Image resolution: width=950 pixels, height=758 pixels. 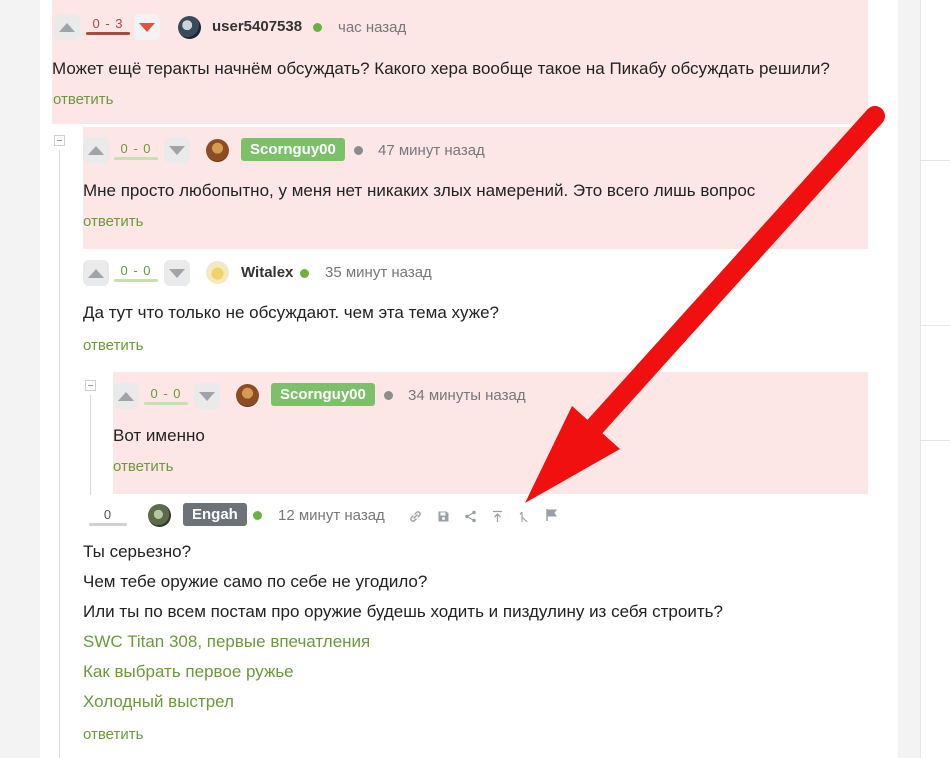 I want to click on comment-text: Вот именно, so click(x=159, y=435).